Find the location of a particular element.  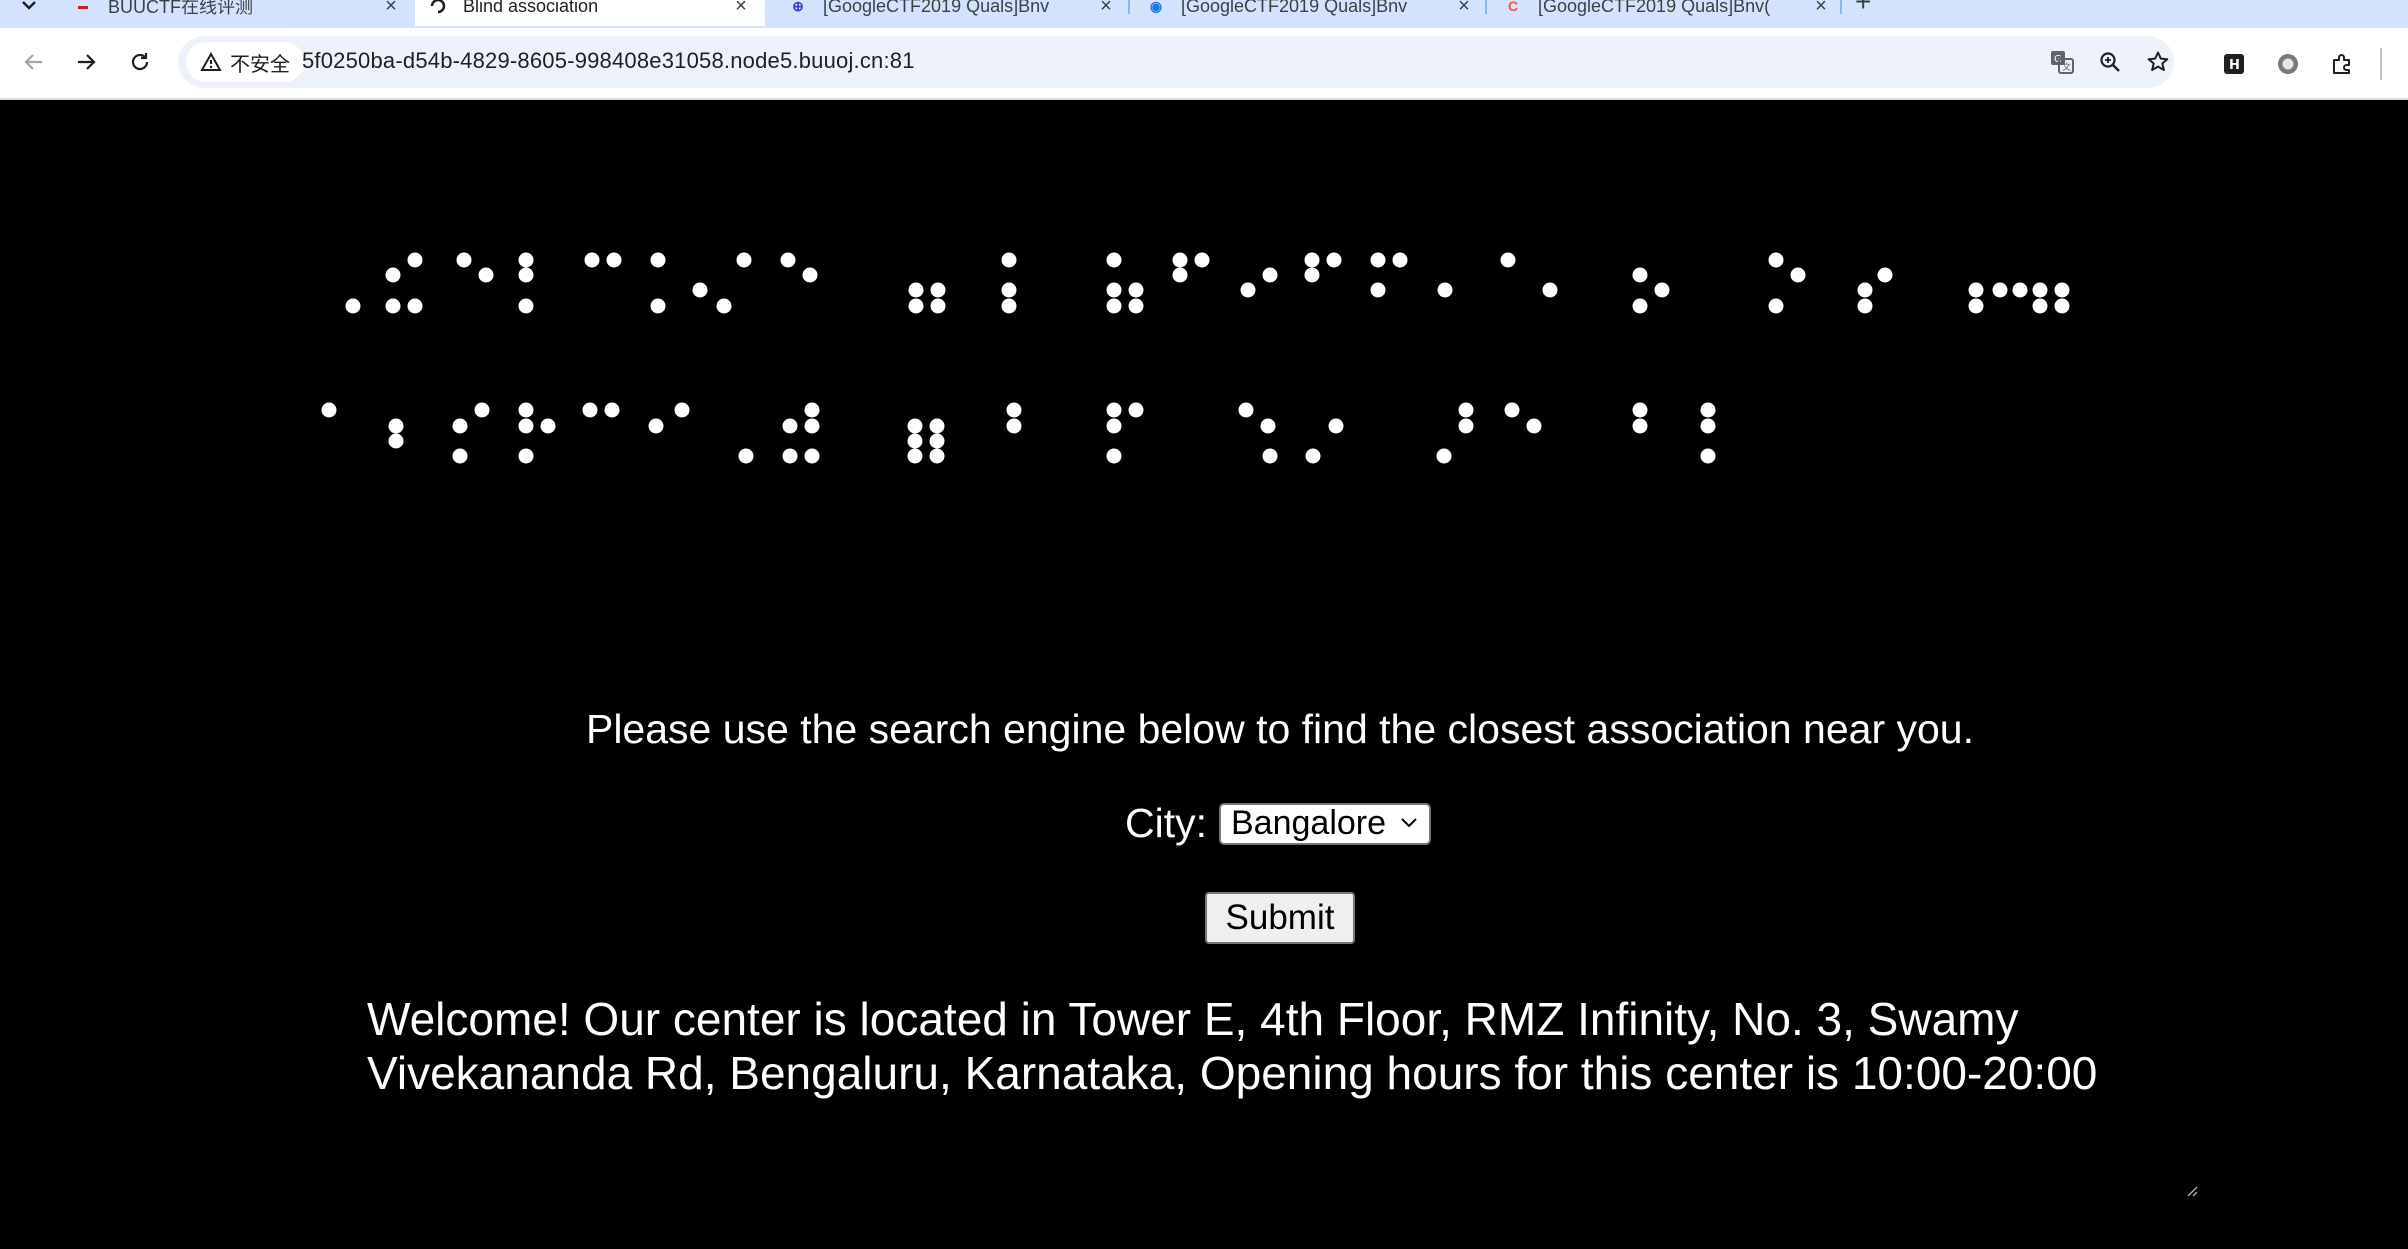

tab-googlectf-1: ⊕ [GoogleCTF2019 Quals]Bnv × is located at coordinates (952, 13).